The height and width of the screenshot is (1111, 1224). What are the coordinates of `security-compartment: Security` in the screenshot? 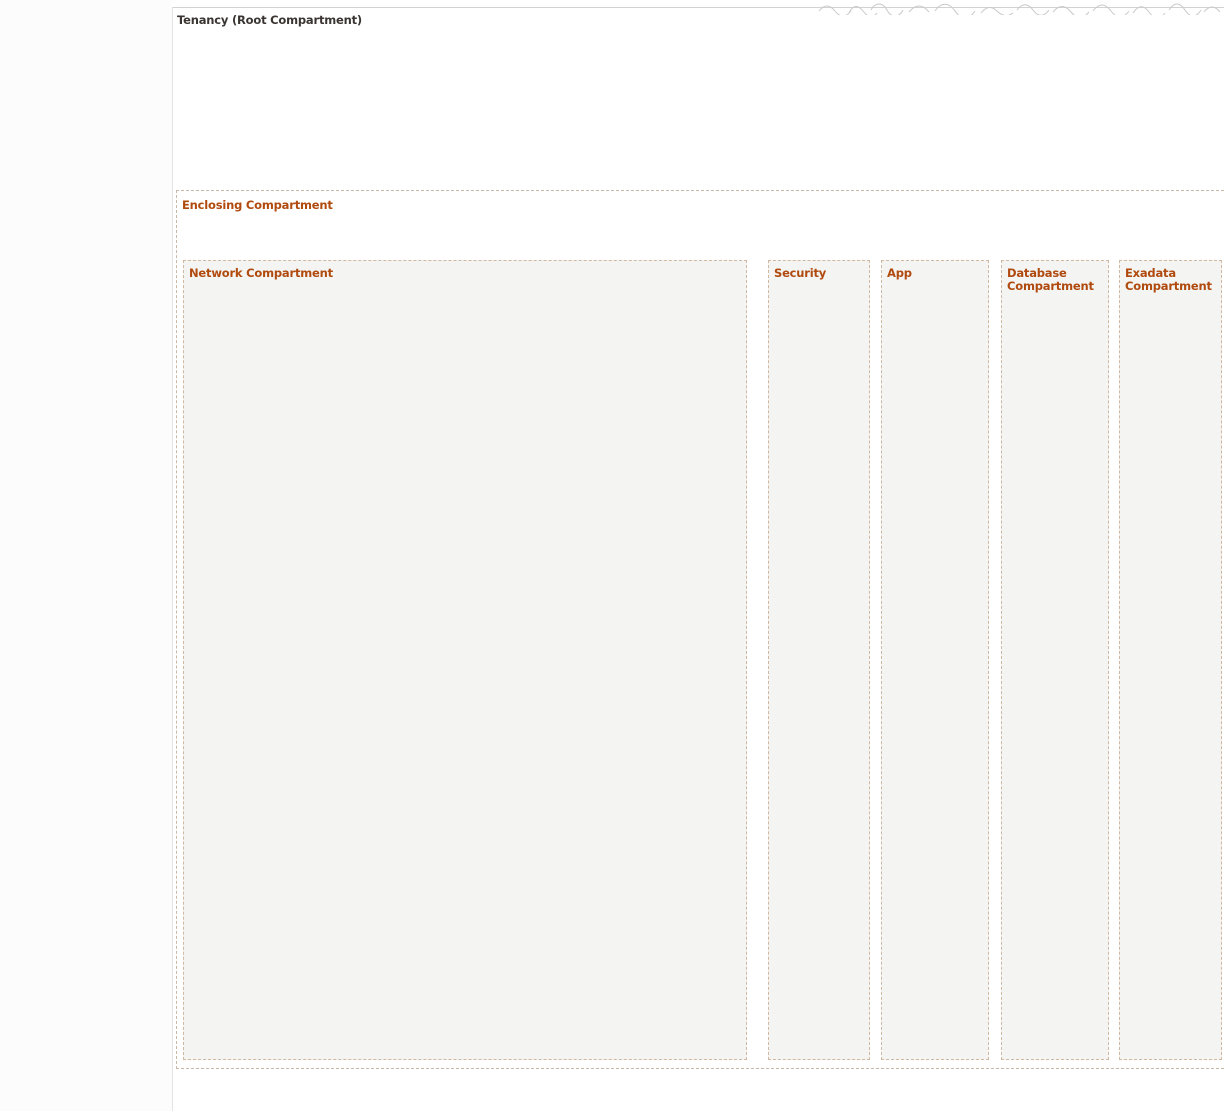 It's located at (819, 660).